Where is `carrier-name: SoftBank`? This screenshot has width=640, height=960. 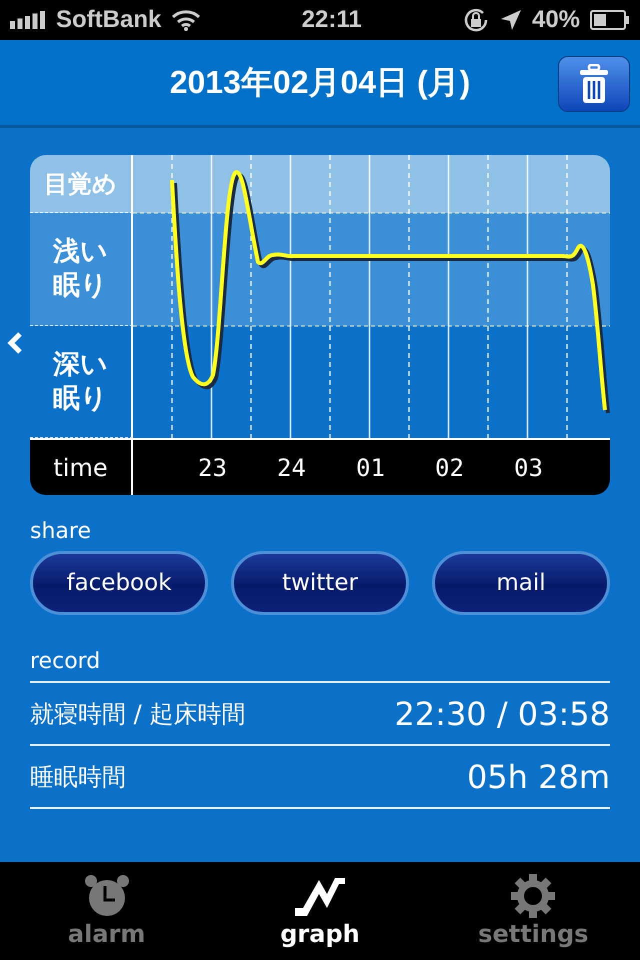 carrier-name: SoftBank is located at coordinates (109, 20).